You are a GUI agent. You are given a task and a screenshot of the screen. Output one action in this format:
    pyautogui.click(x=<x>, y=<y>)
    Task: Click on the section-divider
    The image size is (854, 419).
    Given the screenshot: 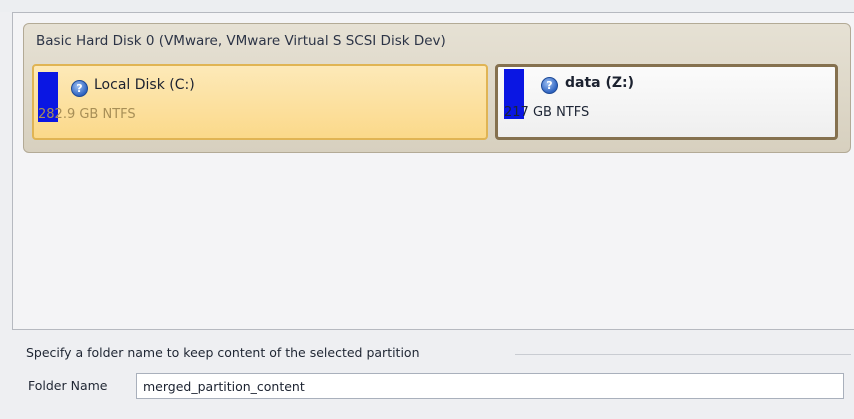 What is the action you would take?
    pyautogui.click(x=683, y=354)
    